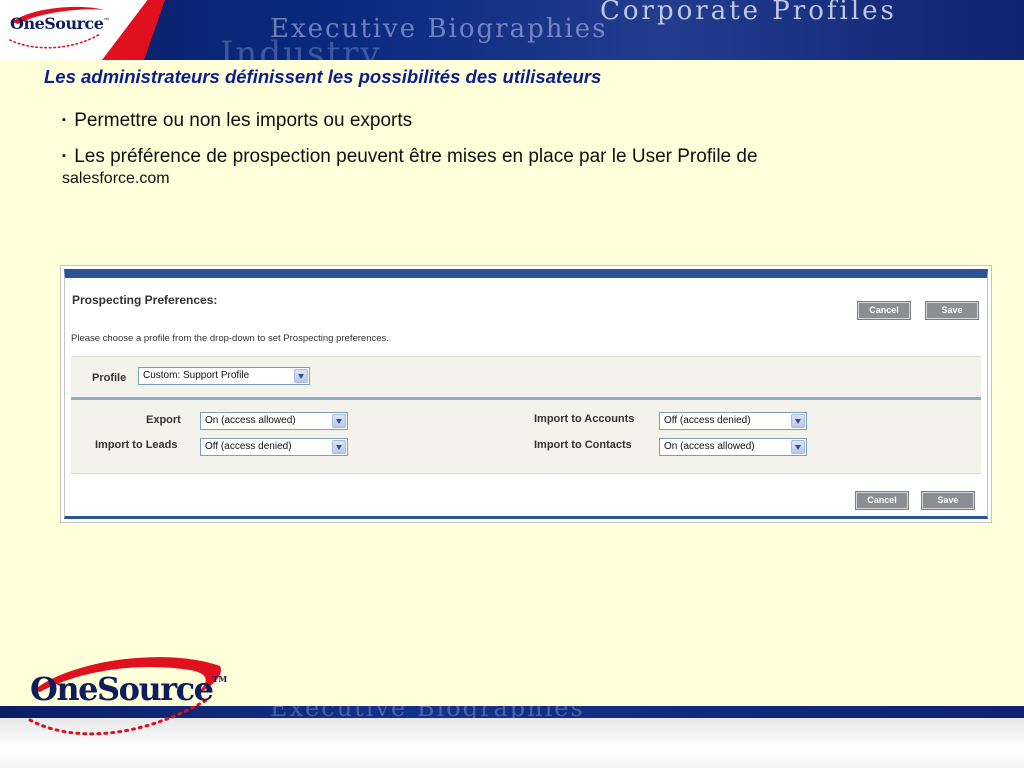  Describe the element at coordinates (583, 445) in the screenshot. I see `field-label-import-contacts: Import to Contacts` at that location.